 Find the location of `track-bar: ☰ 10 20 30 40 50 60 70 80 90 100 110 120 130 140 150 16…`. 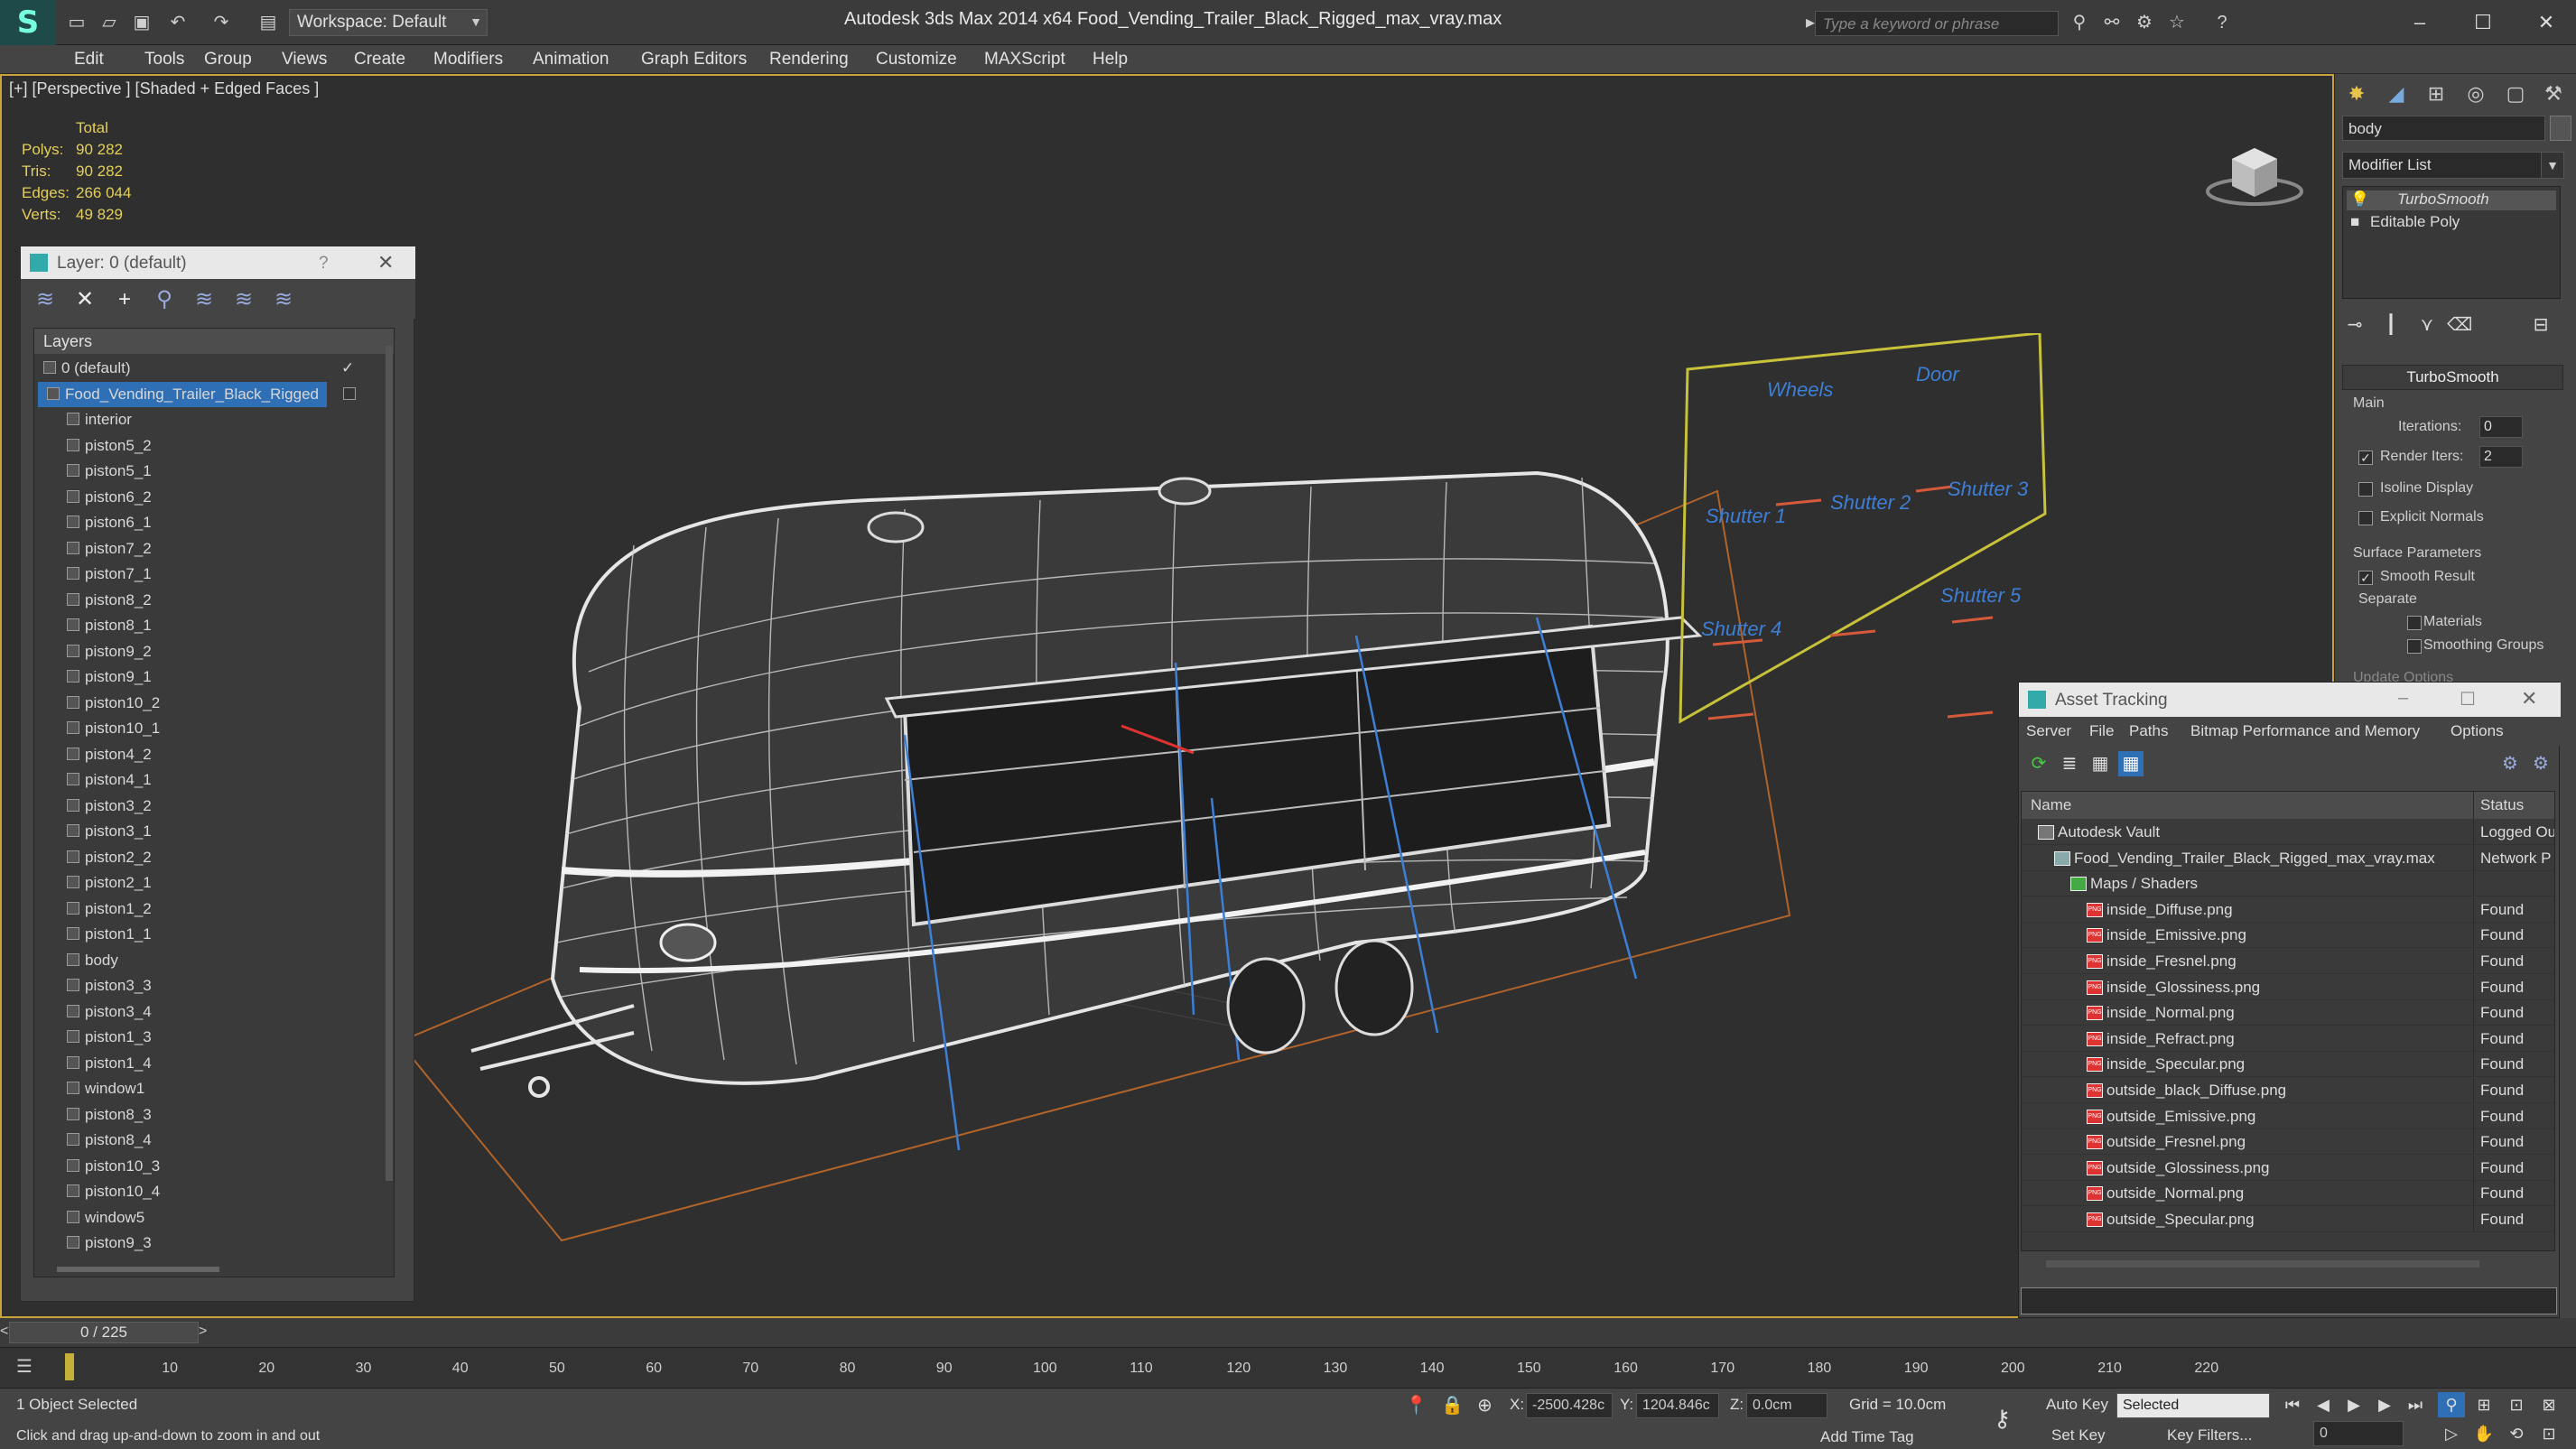

track-bar: ☰ 10 20 30 40 50 60 70 80 90 100 110 120 130 140 150 16… is located at coordinates (1288, 1367).